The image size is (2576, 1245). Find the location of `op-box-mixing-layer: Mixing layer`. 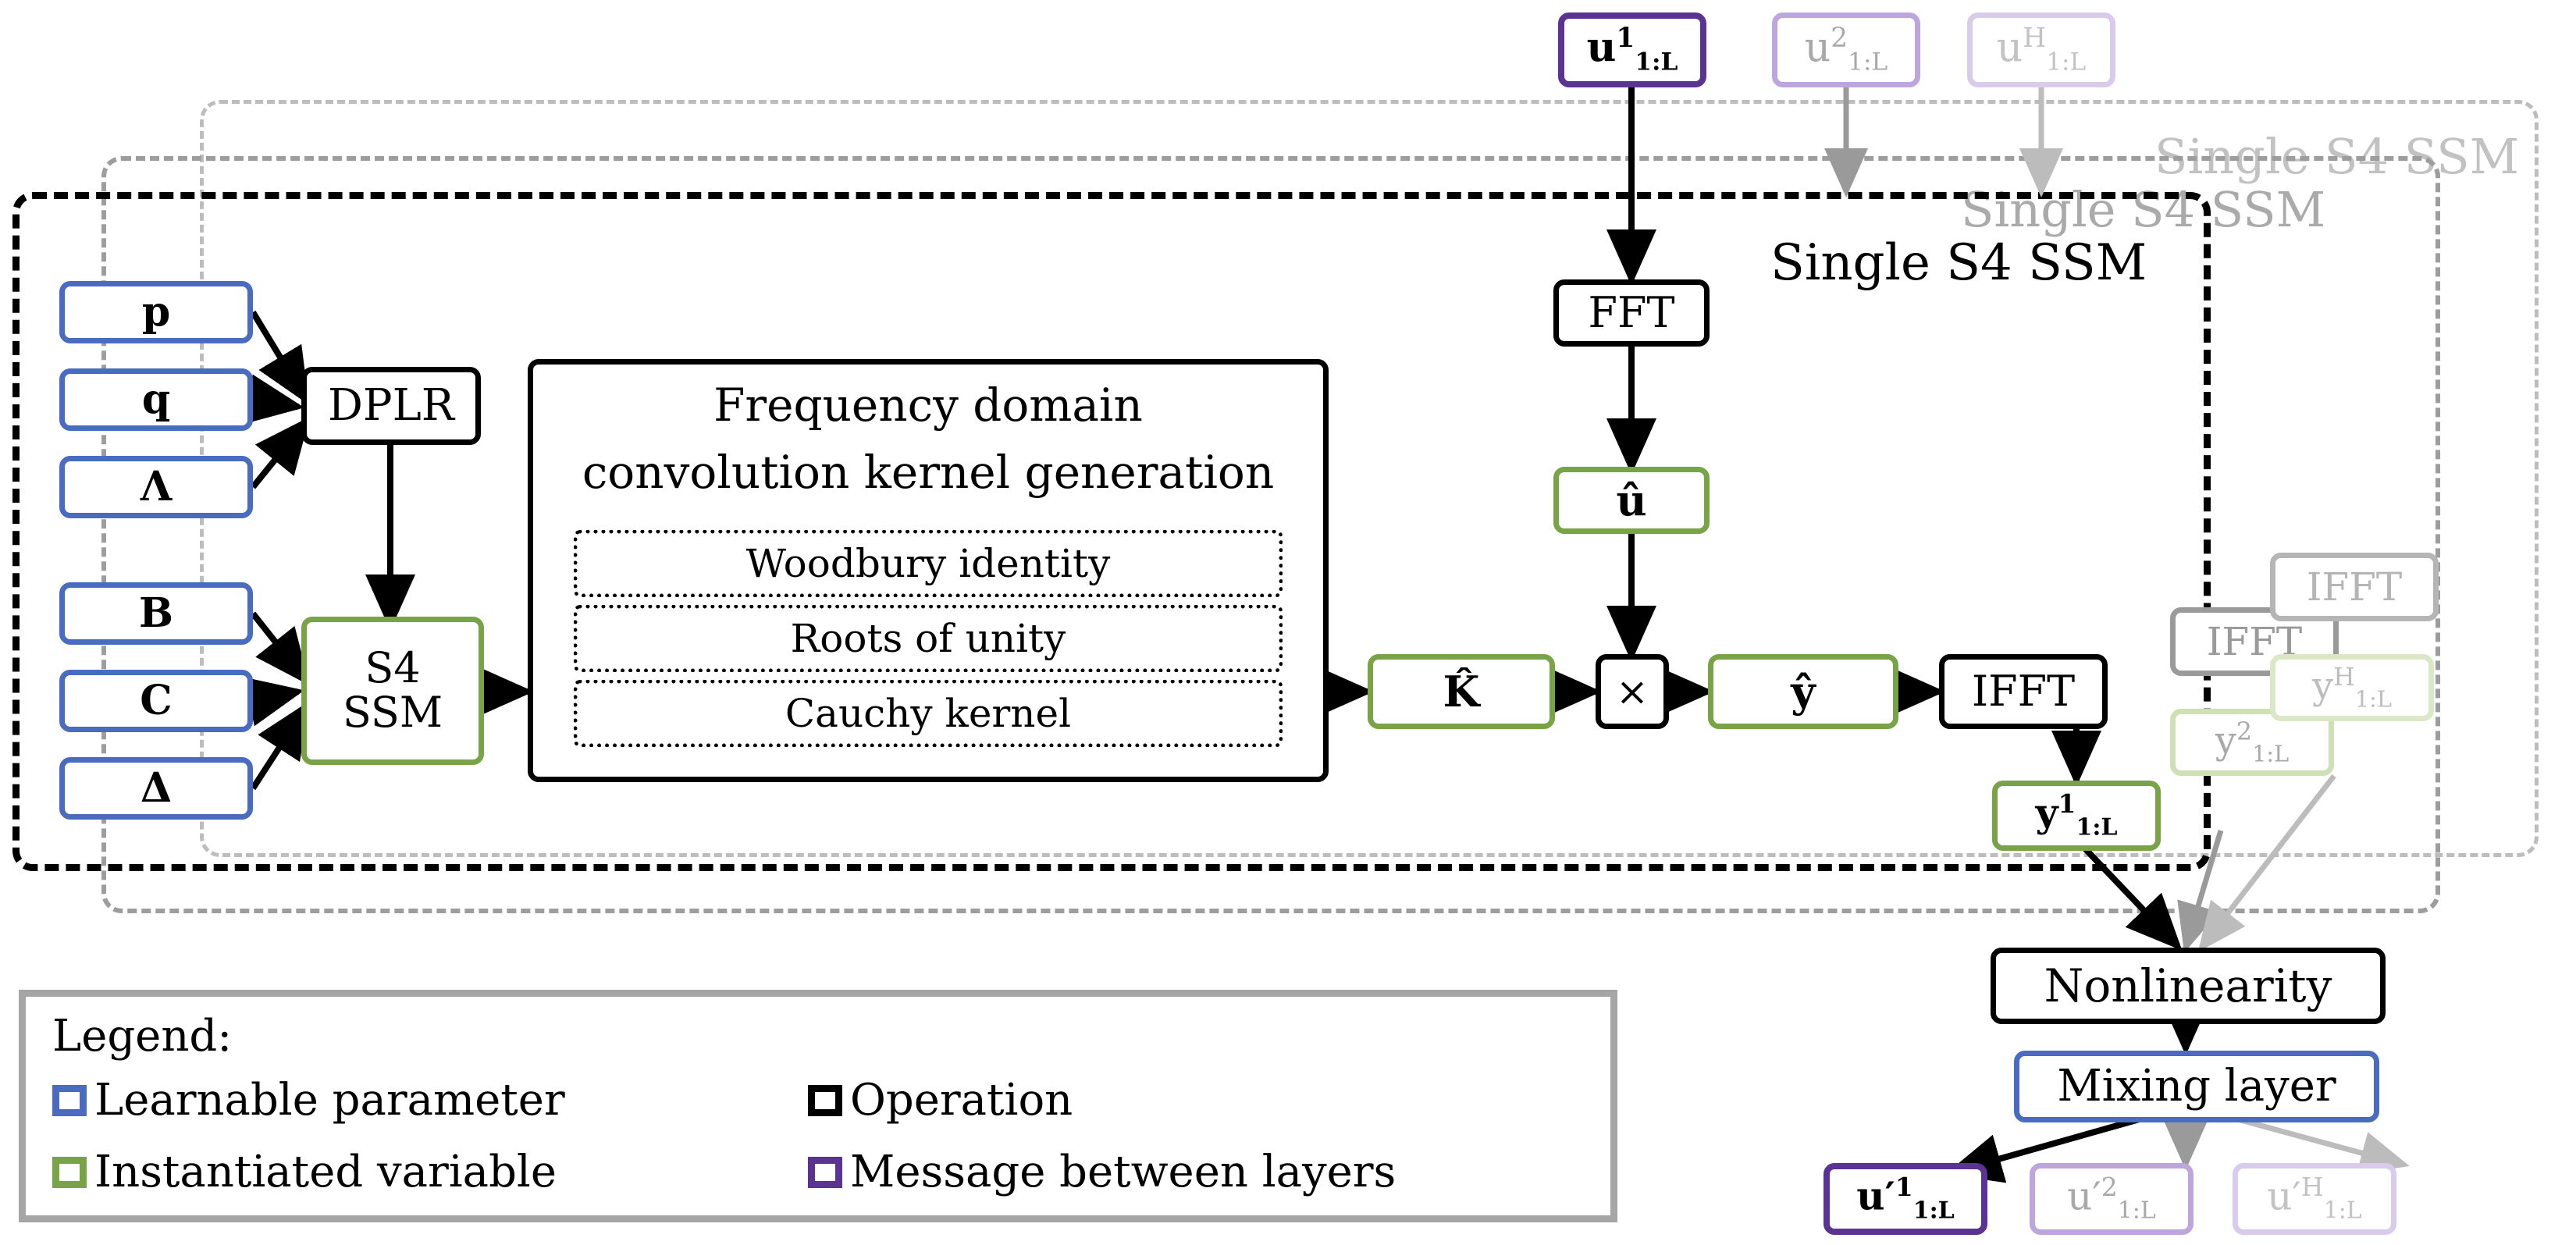

op-box-mixing-layer: Mixing layer is located at coordinates (2196, 1086).